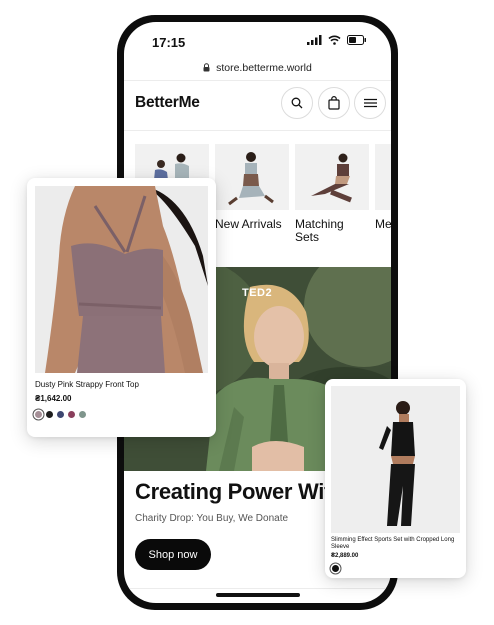  What do you see at coordinates (167, 103) in the screenshot?
I see `brand-logo: BetterMe` at bounding box center [167, 103].